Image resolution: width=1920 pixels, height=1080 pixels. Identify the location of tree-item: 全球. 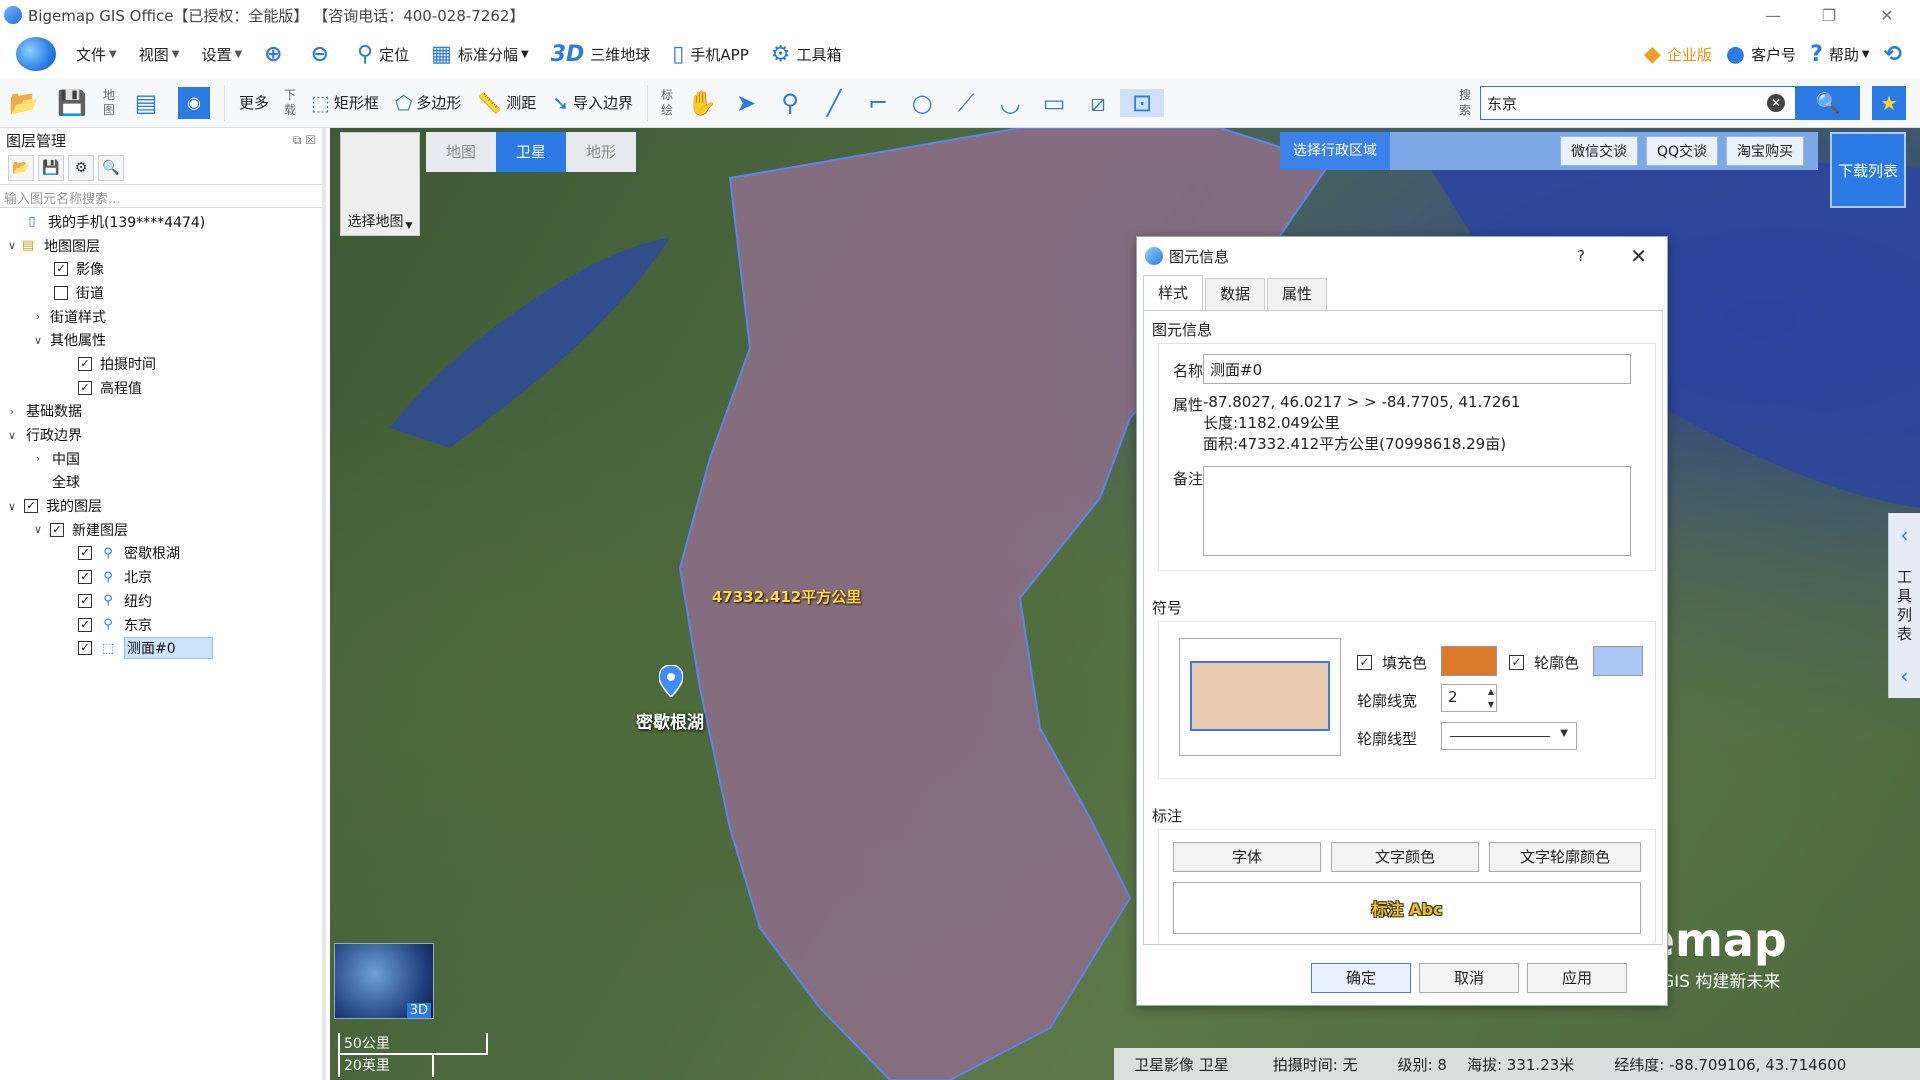
(161, 483).